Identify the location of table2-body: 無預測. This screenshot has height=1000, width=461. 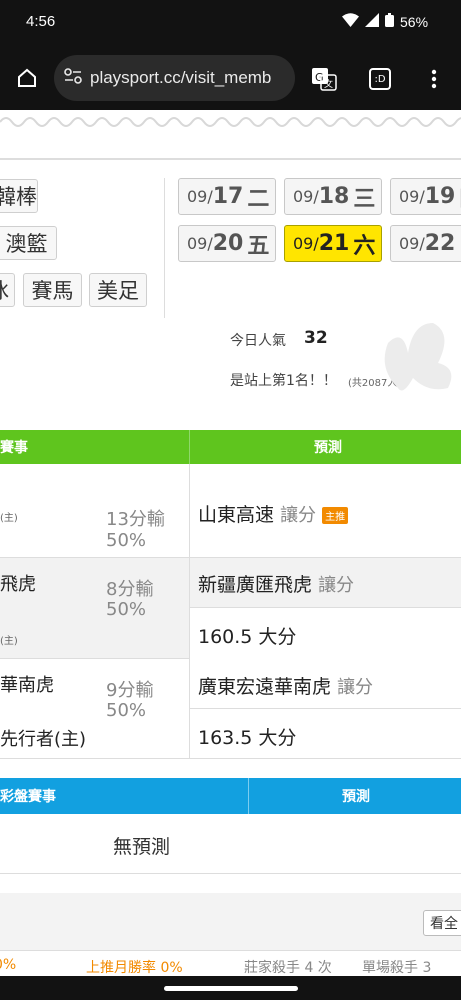
(230, 844).